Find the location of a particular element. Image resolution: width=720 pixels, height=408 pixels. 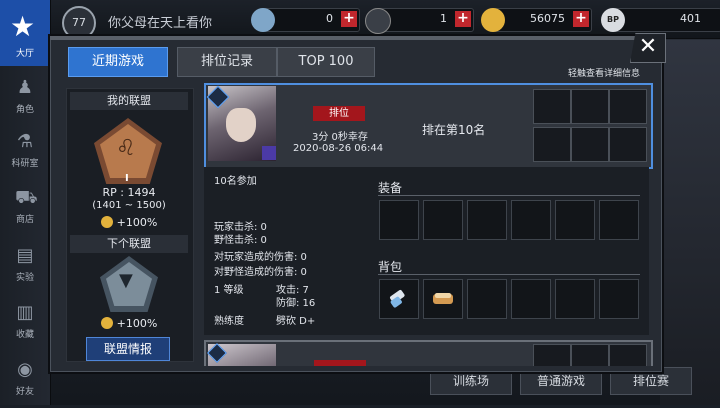

equipment-heading: 装备 is located at coordinates (390, 188).